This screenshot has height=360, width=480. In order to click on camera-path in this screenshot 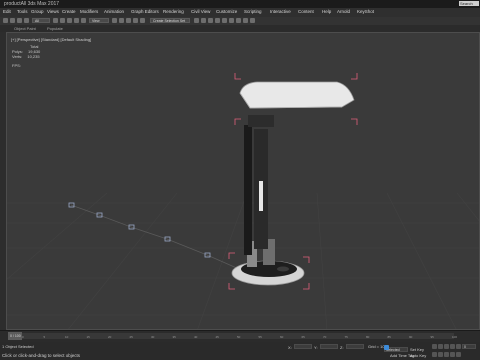, I will do `click(155, 237)`.